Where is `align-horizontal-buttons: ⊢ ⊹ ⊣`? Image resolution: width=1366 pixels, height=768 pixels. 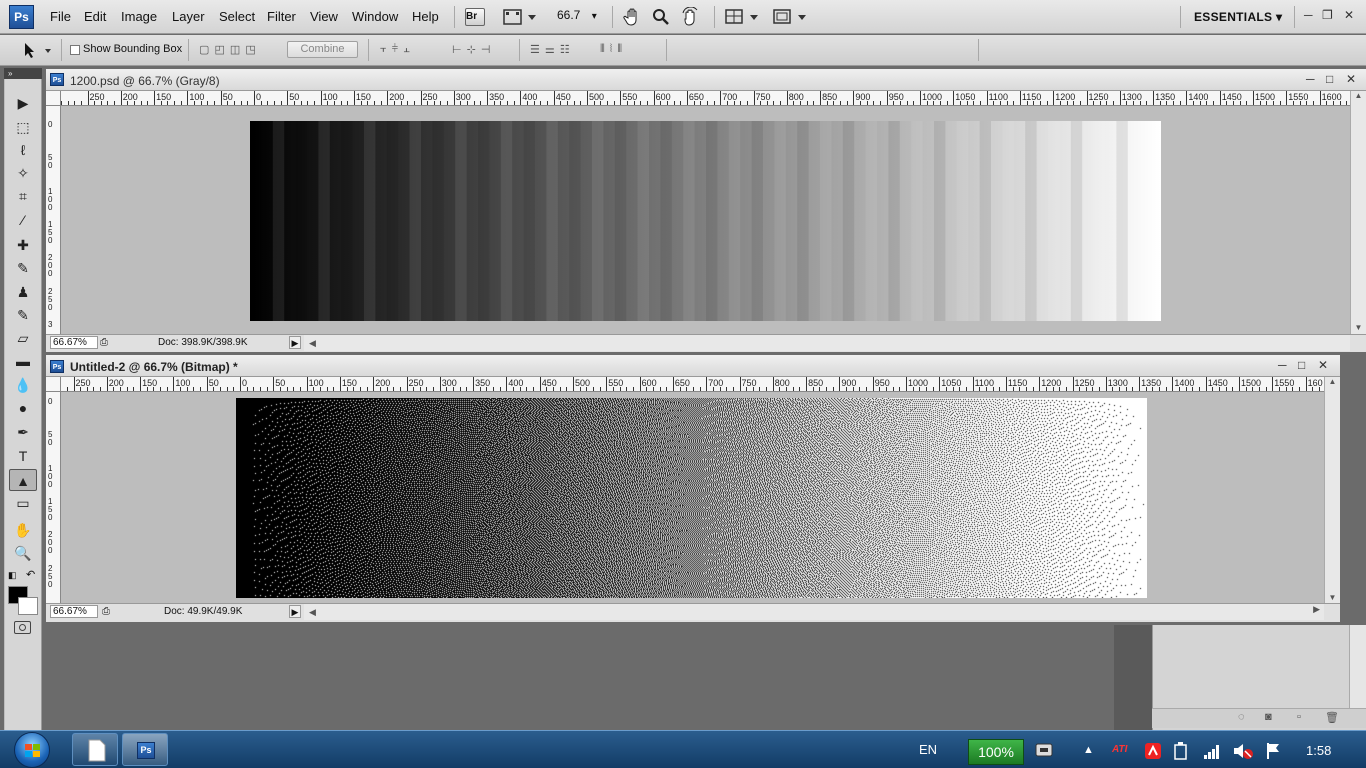
align-horizontal-buttons: ⊢ ⊹ ⊣ is located at coordinates (472, 49).